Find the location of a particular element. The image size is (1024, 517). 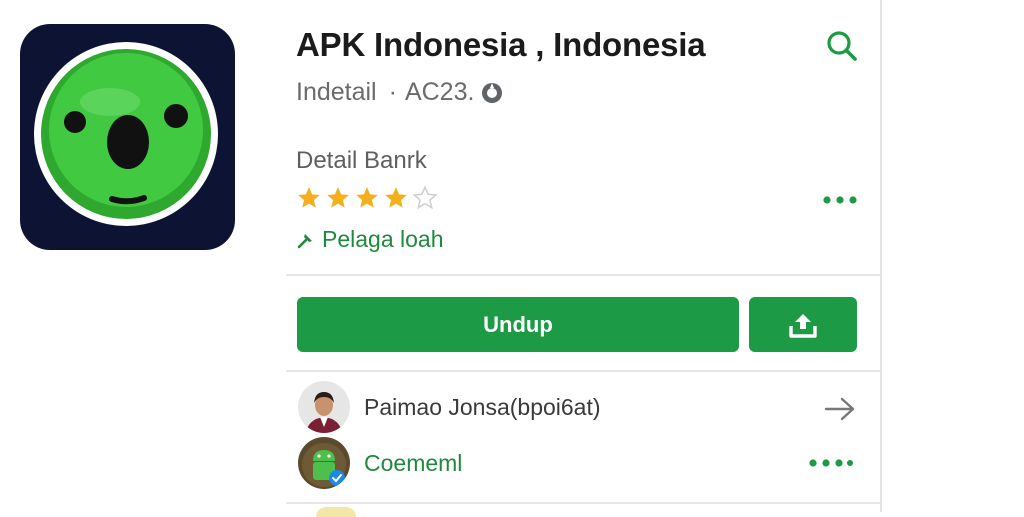

rating-stars is located at coordinates (367, 198).